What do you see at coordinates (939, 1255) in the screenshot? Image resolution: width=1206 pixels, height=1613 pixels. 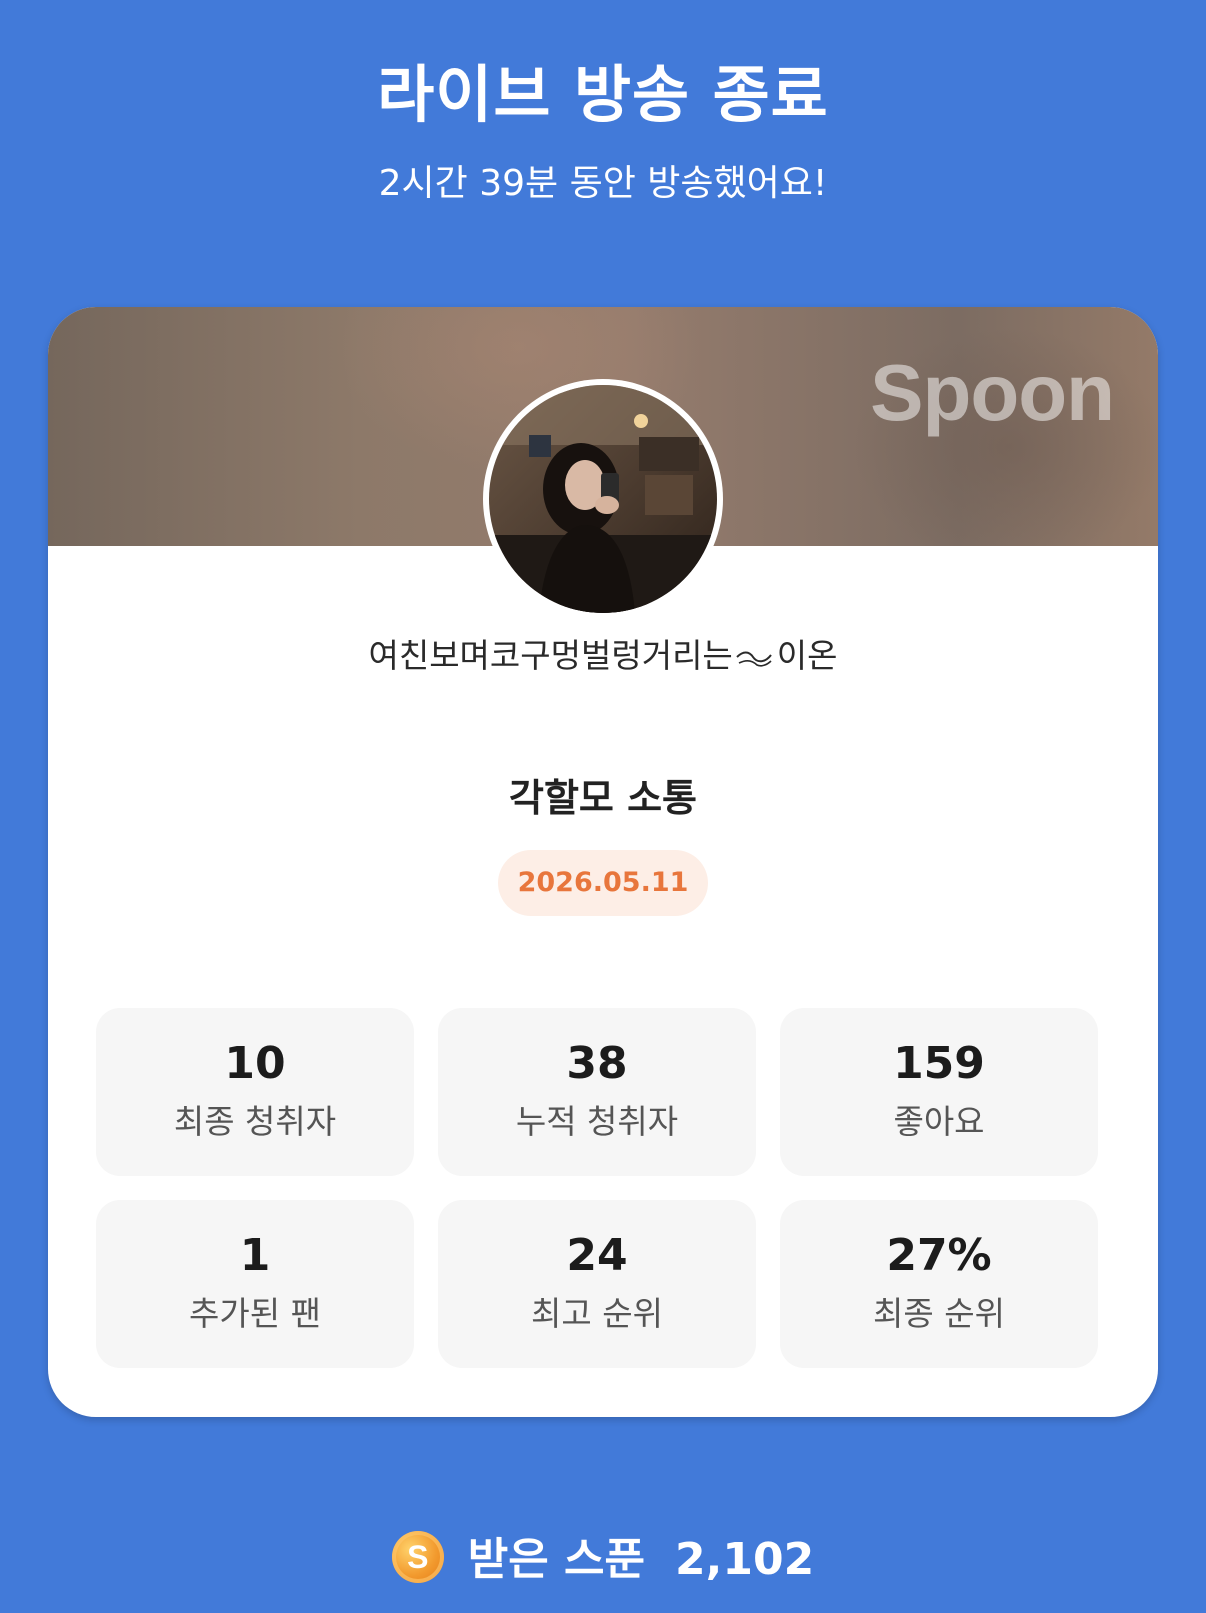 I see `stat-value: 27%` at bounding box center [939, 1255].